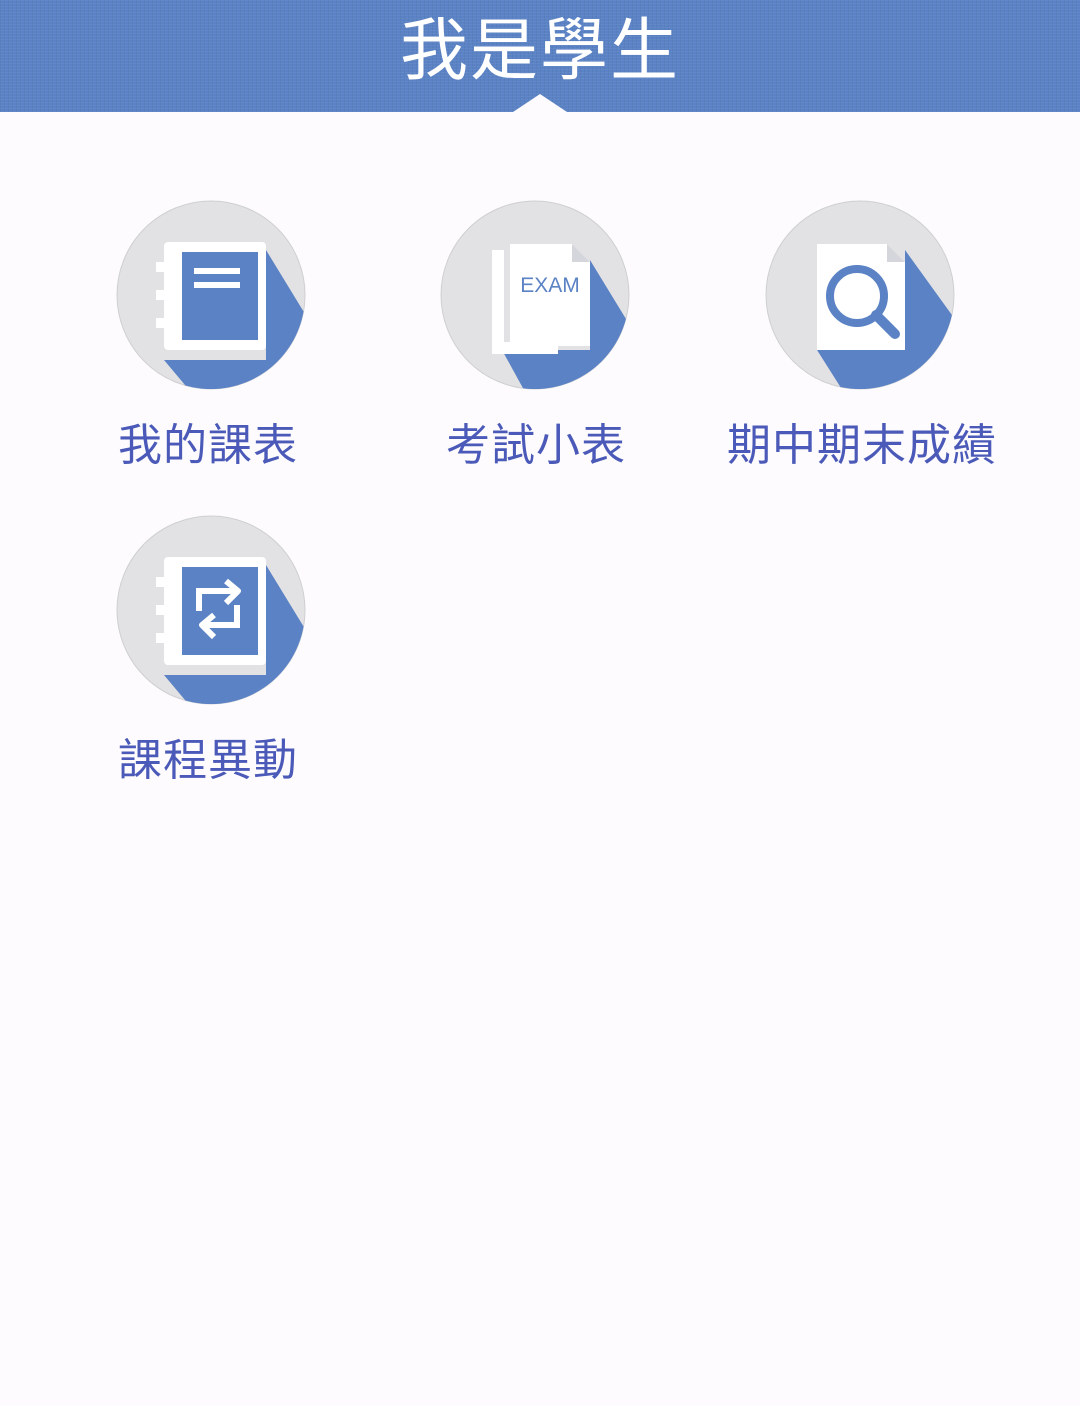 The width and height of the screenshot is (1080, 1406). I want to click on tile-my-timetable: 我的課表, so click(276, 350).